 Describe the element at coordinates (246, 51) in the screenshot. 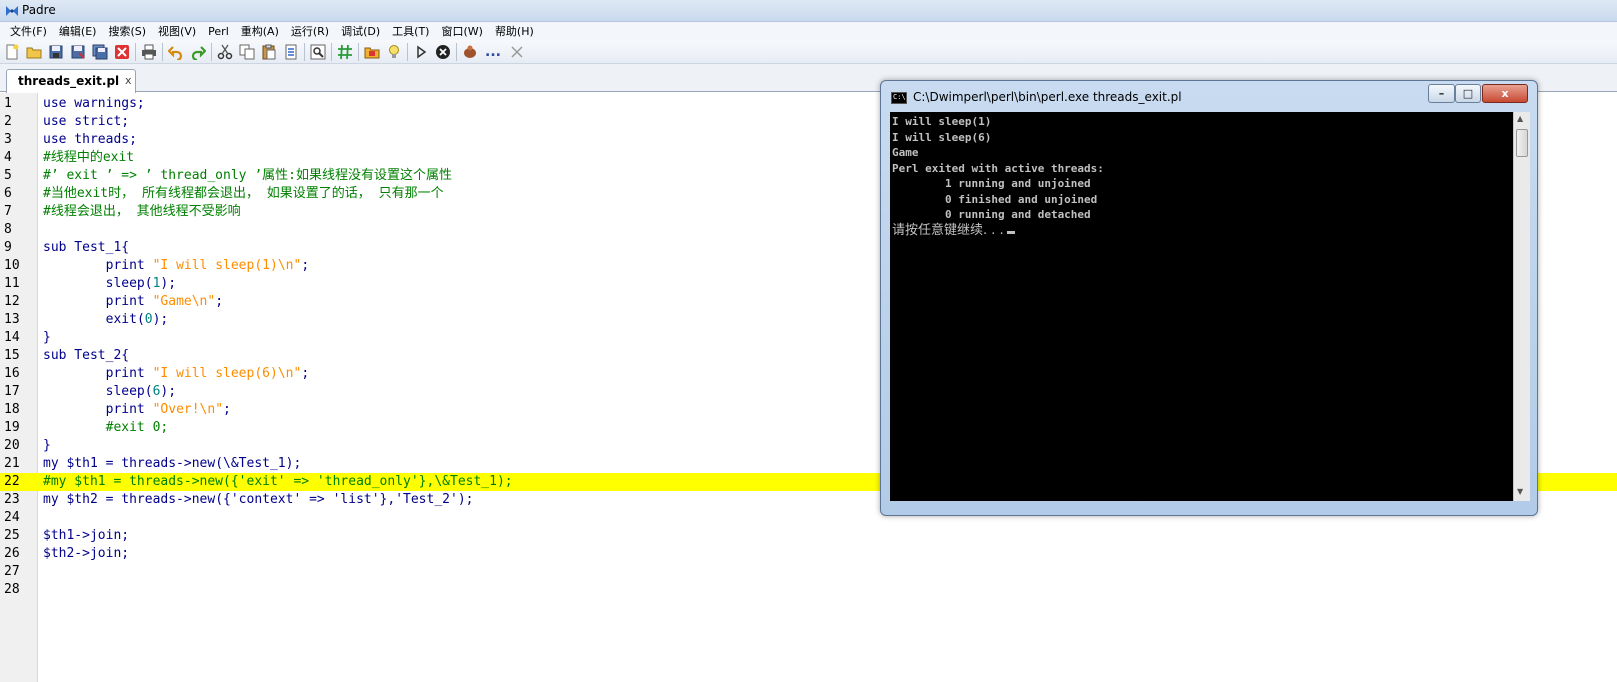

I see `copy-icon` at that location.